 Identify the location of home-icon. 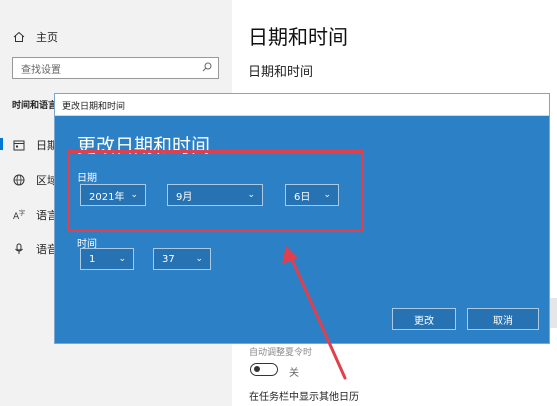
(19, 37).